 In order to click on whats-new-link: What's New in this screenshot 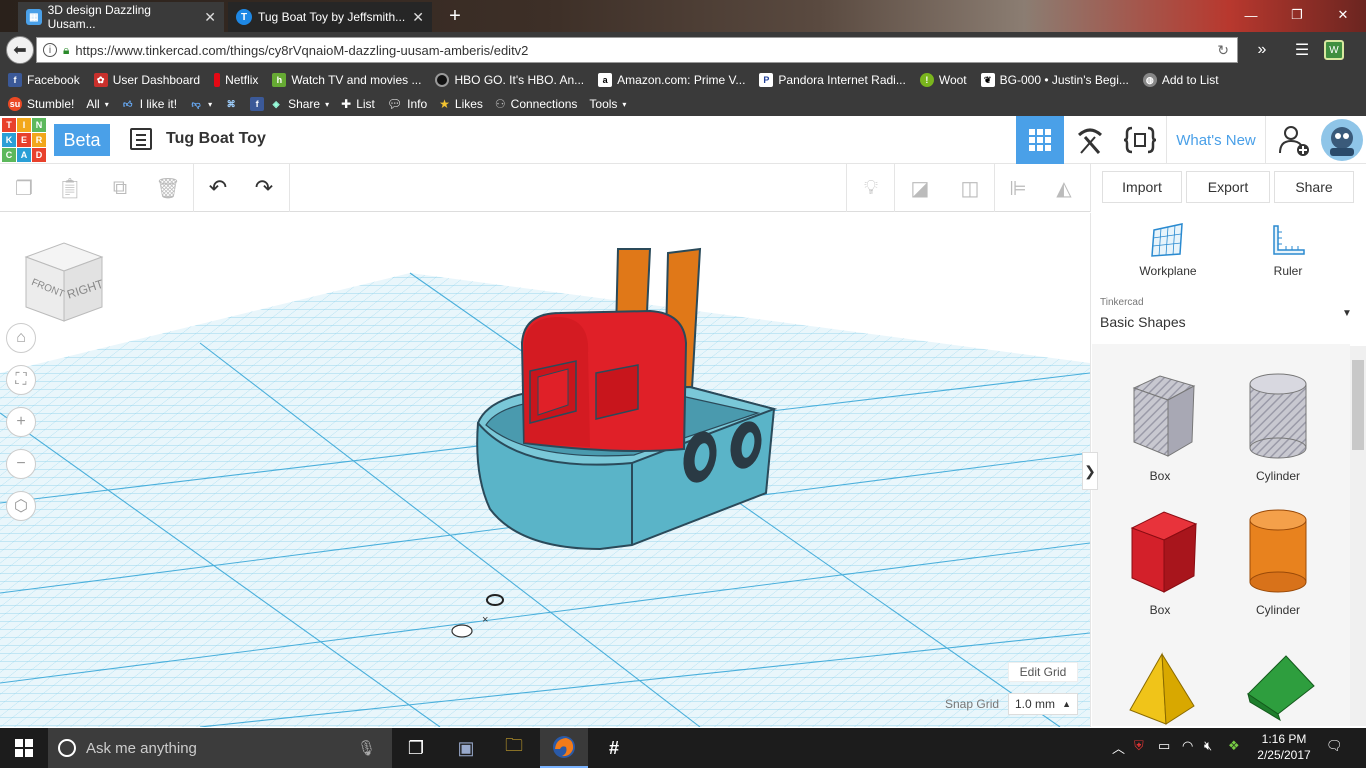, I will do `click(1216, 140)`.